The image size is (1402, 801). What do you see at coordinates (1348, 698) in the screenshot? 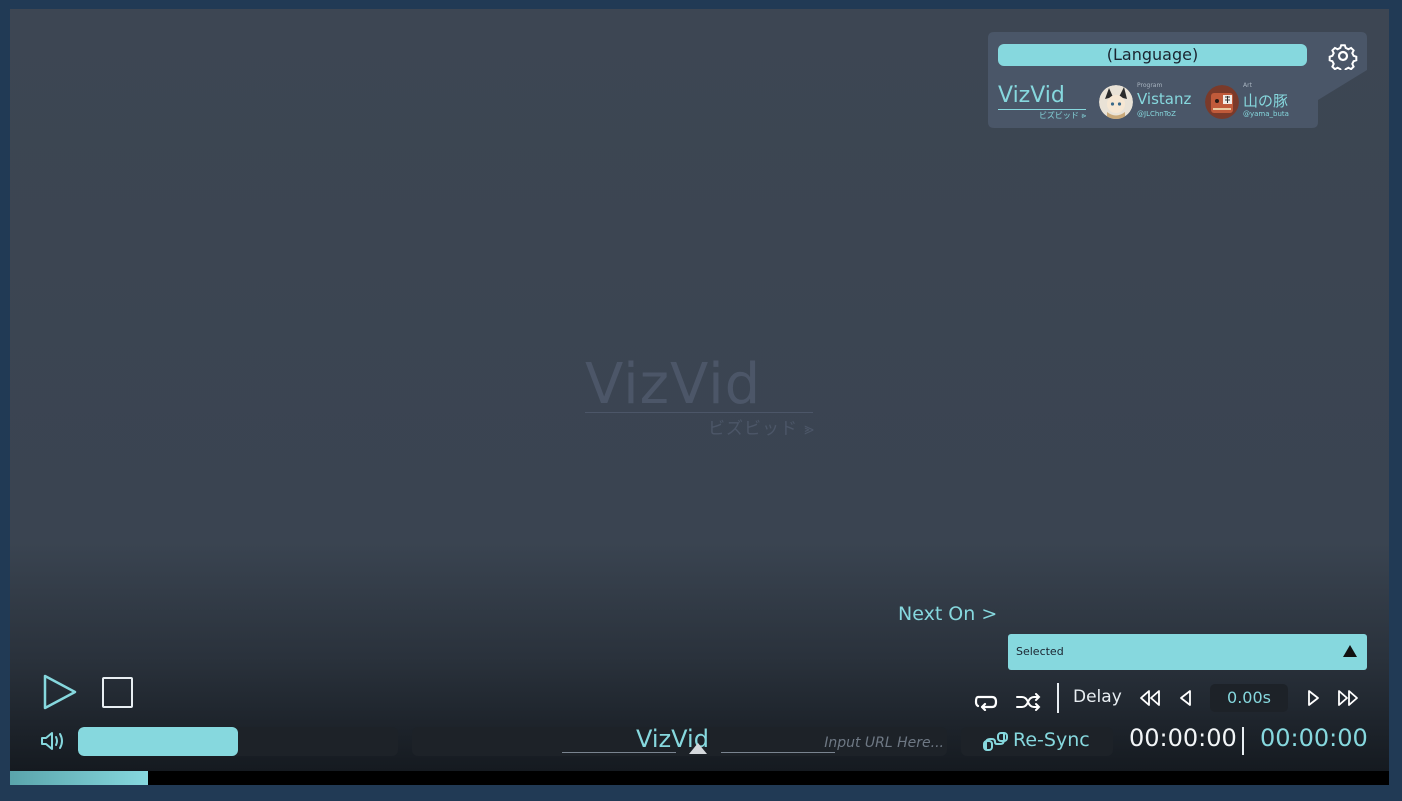
I see `forward-fast-icon` at bounding box center [1348, 698].